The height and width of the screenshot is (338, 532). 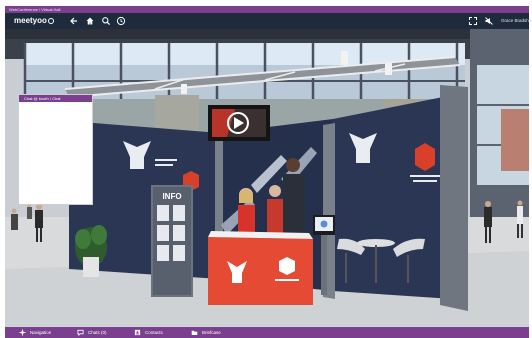 What do you see at coordinates (35, 9) in the screenshot?
I see `window-title: WebConference / Virtual Hall` at bounding box center [35, 9].